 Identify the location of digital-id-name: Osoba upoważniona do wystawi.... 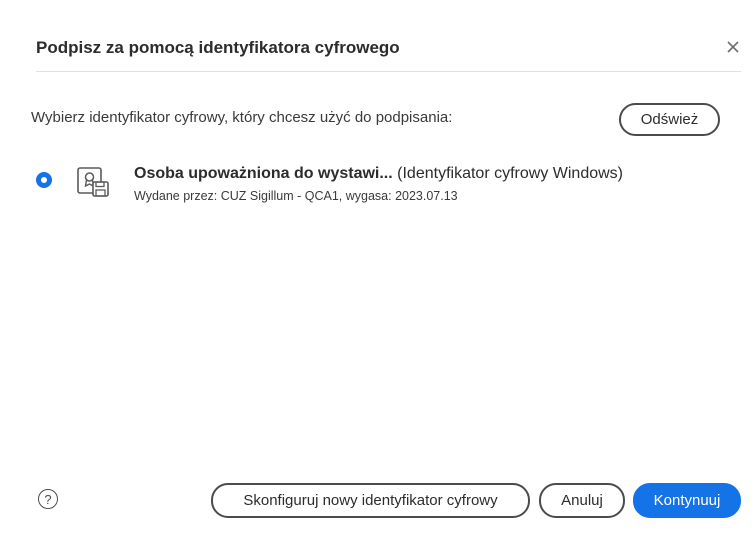
(263, 173).